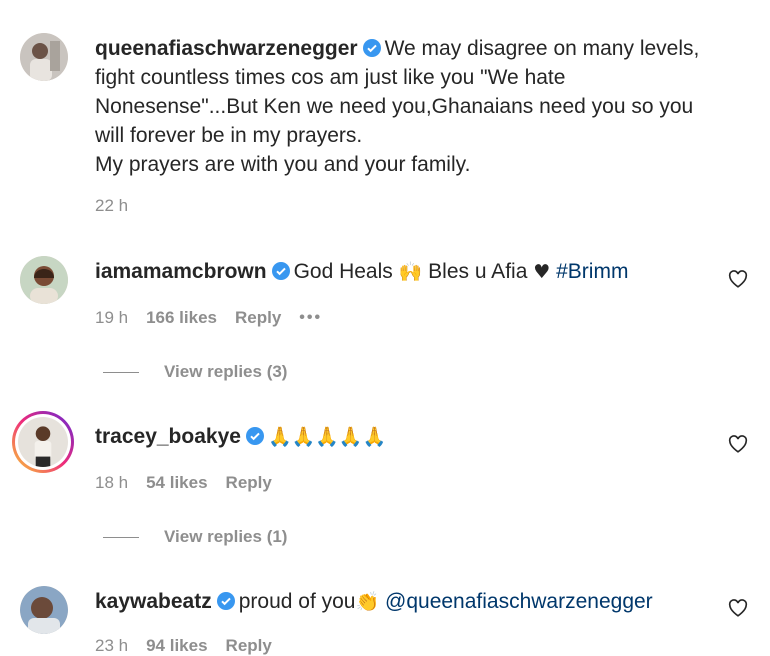  I want to click on comment-text: God Heals, so click(343, 271).